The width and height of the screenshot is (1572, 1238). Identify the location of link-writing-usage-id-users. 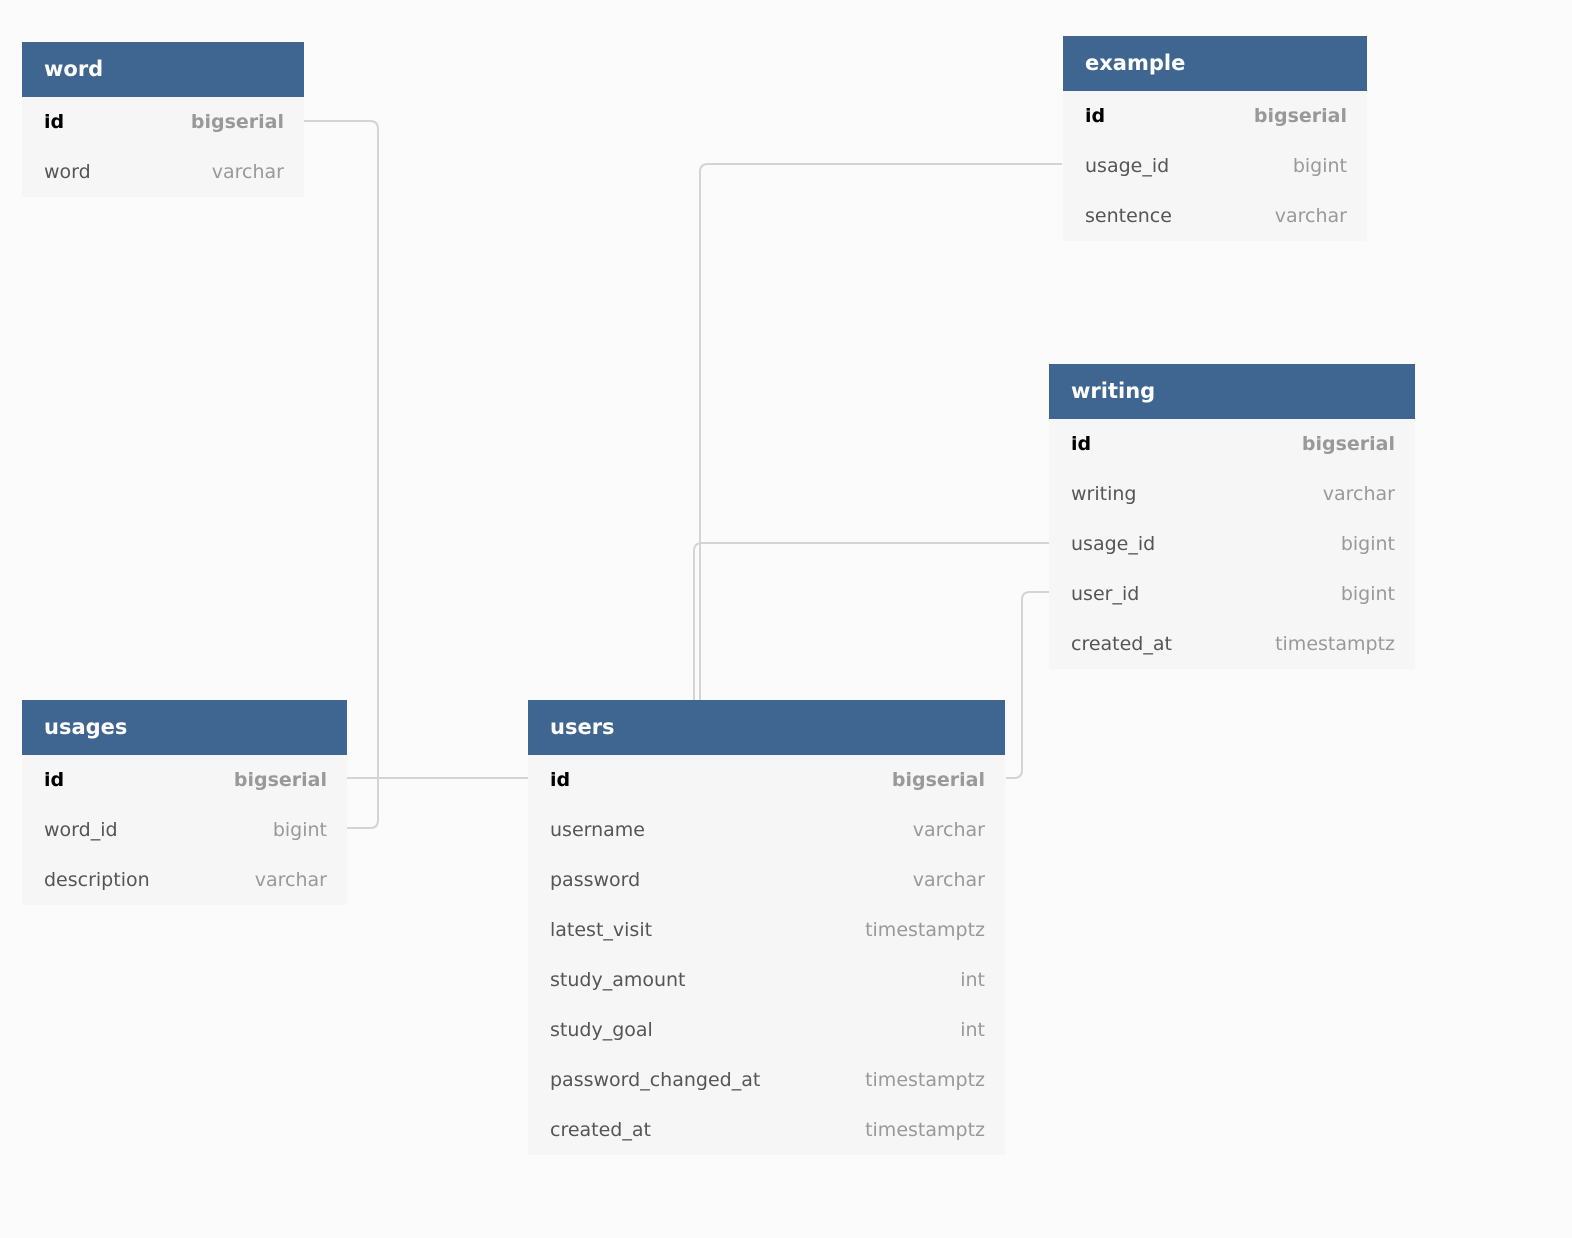
(871, 621).